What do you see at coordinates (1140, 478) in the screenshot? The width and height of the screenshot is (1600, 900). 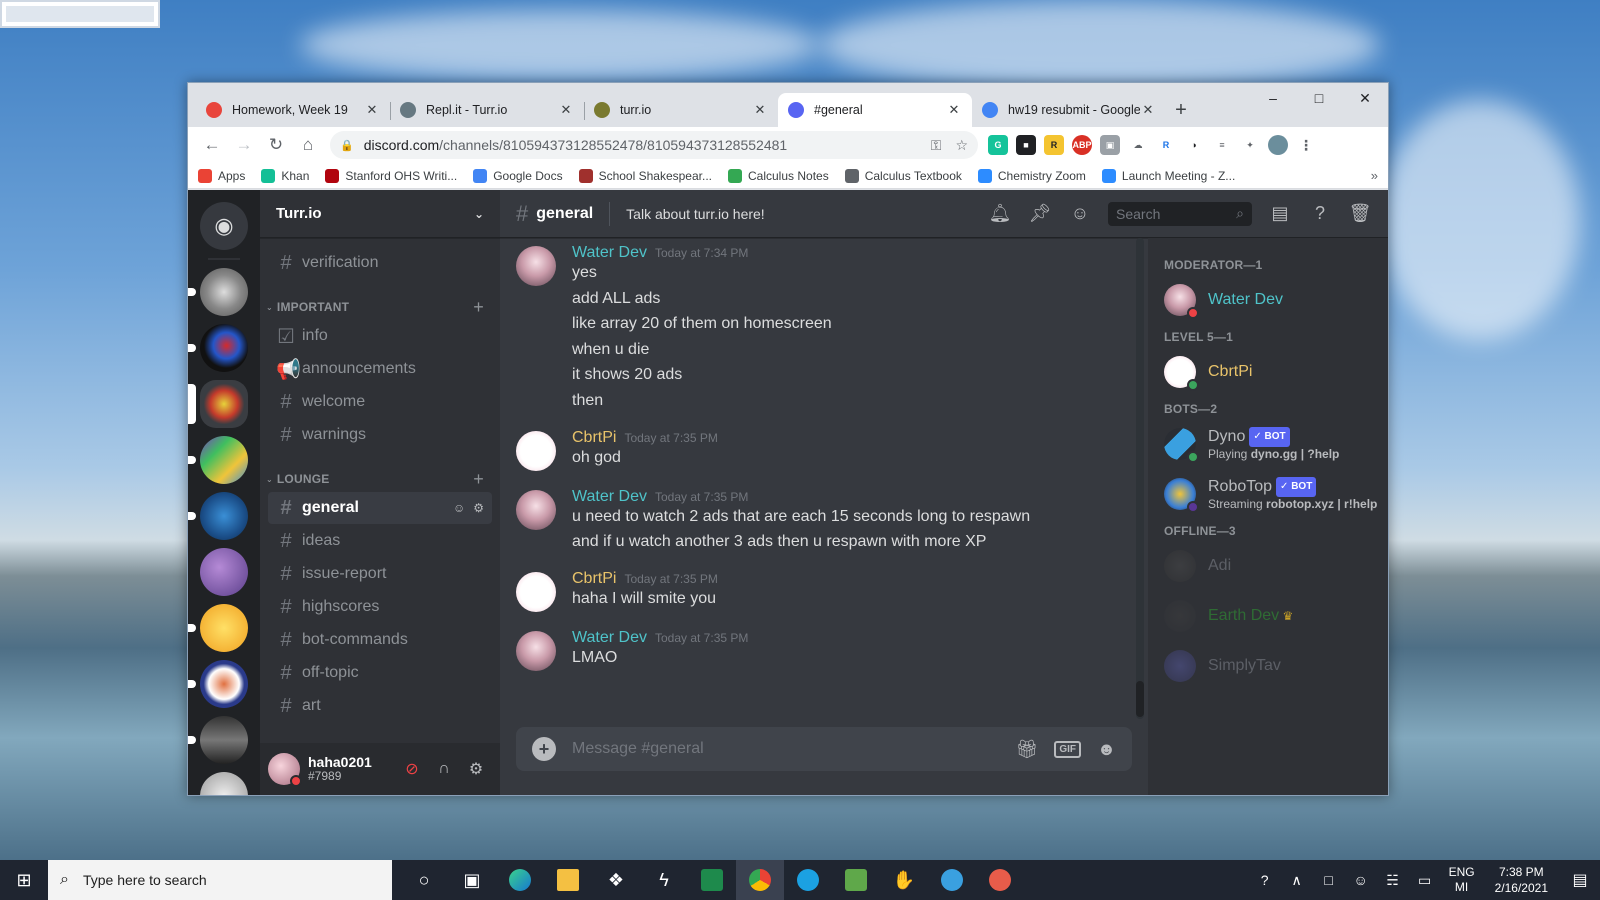 I see `scrollbar` at bounding box center [1140, 478].